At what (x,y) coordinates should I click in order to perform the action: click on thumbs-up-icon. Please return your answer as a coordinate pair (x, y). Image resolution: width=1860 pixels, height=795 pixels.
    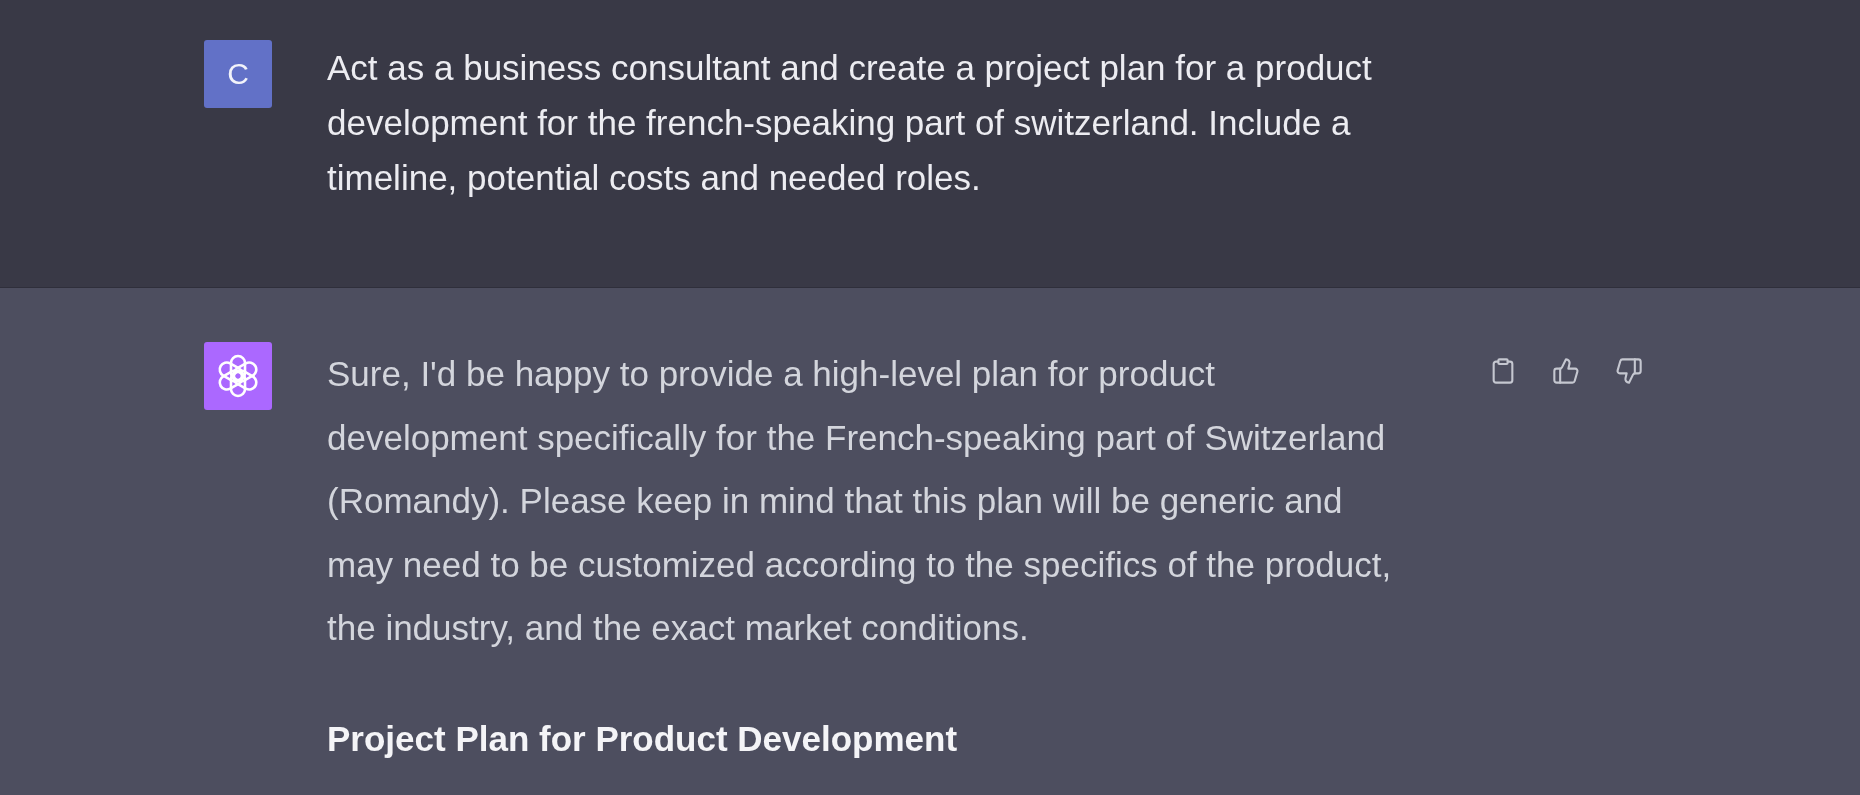
    Looking at the image, I should click on (1566, 371).